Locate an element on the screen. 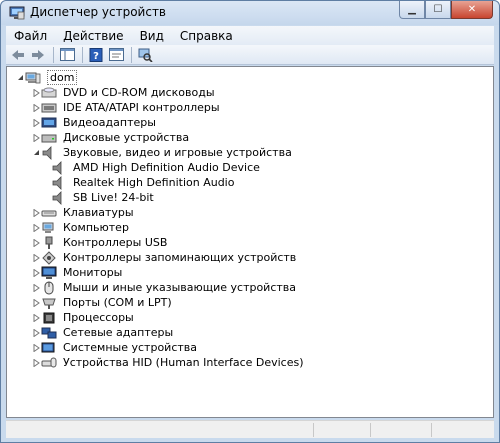 The image size is (500, 443). tree-category-mice: Мыши и иные указывающие устройства is located at coordinates (163, 287).